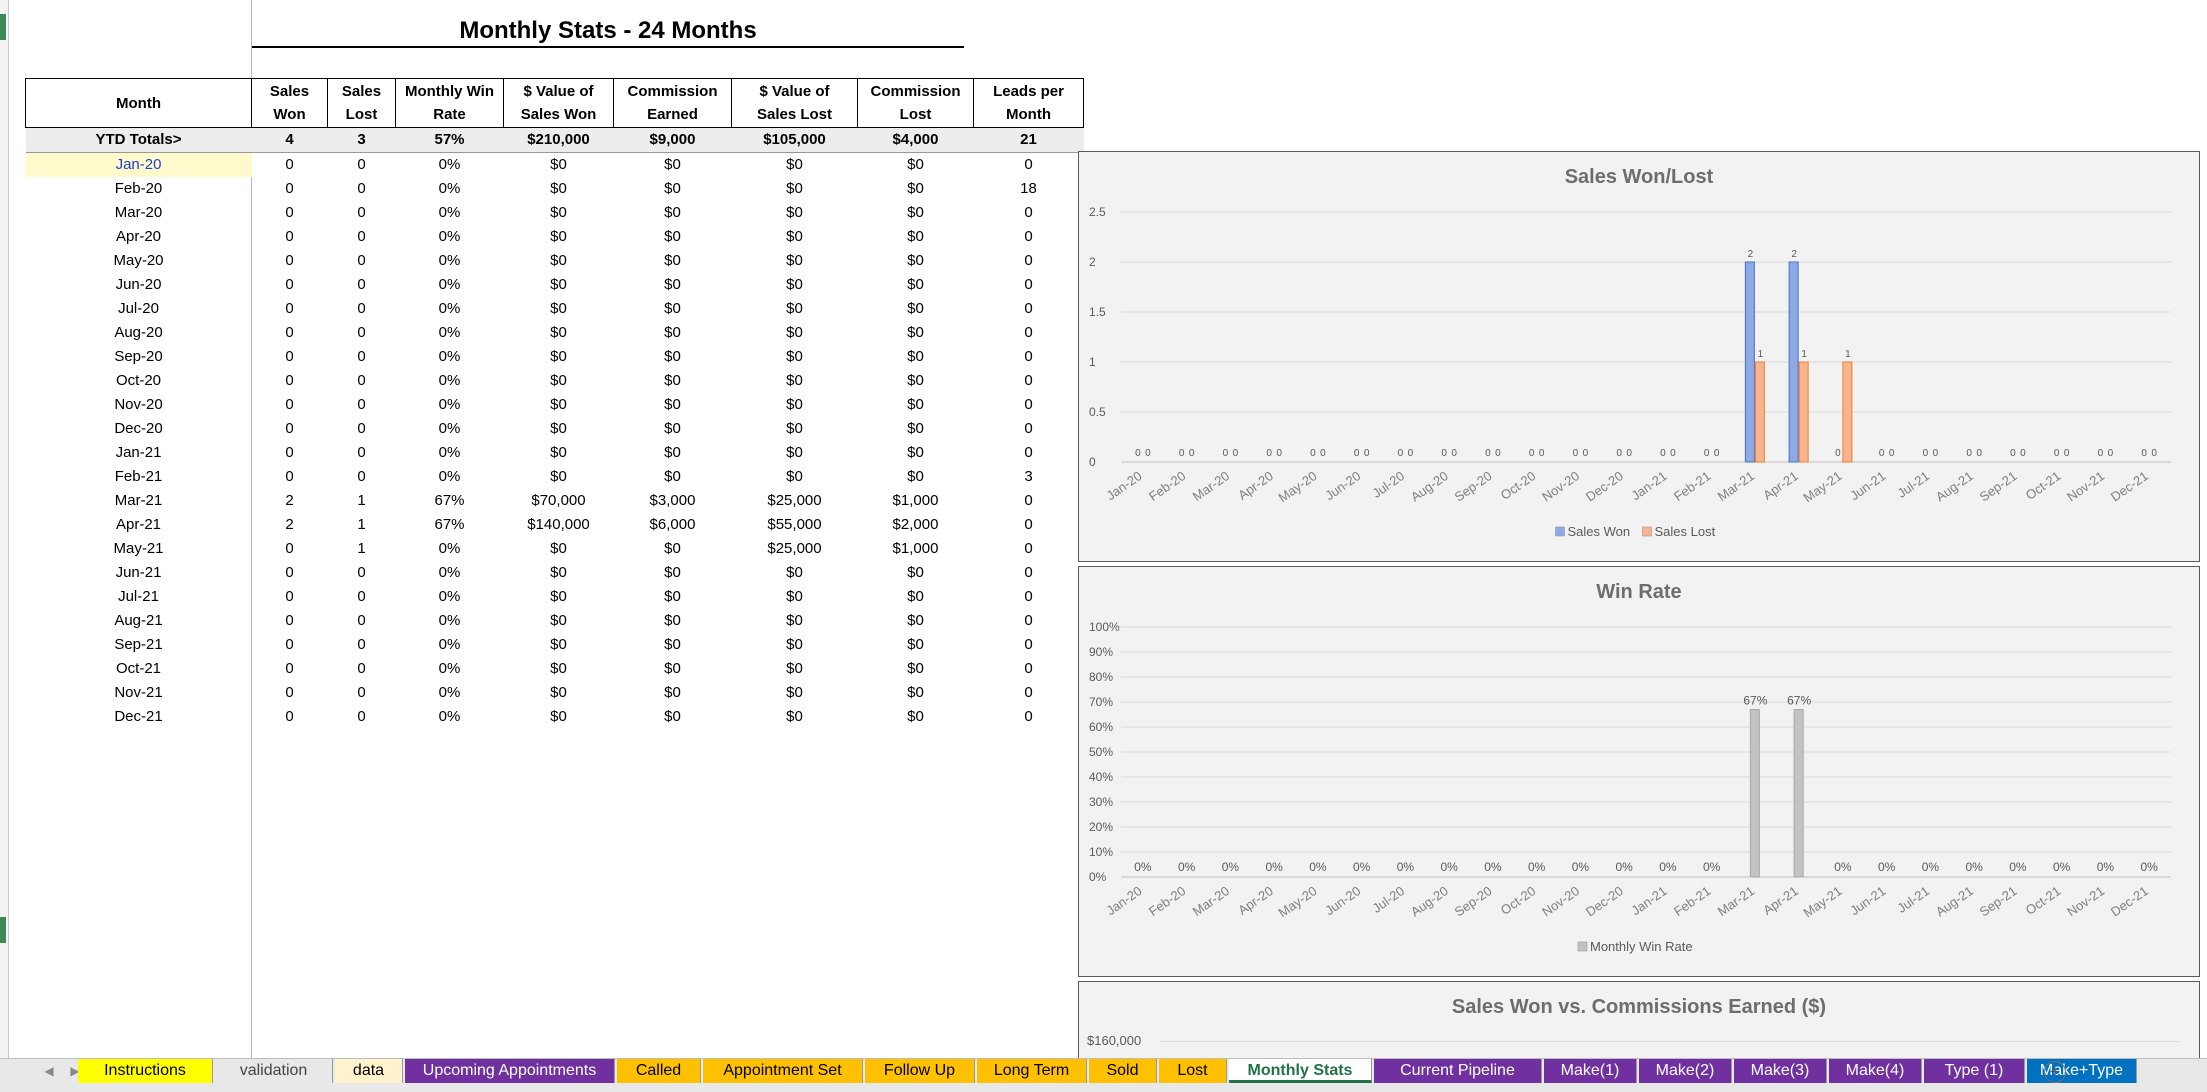 The image size is (2207, 1092). What do you see at coordinates (139, 405) in the screenshot?
I see `month-cell: Nov-20` at bounding box center [139, 405].